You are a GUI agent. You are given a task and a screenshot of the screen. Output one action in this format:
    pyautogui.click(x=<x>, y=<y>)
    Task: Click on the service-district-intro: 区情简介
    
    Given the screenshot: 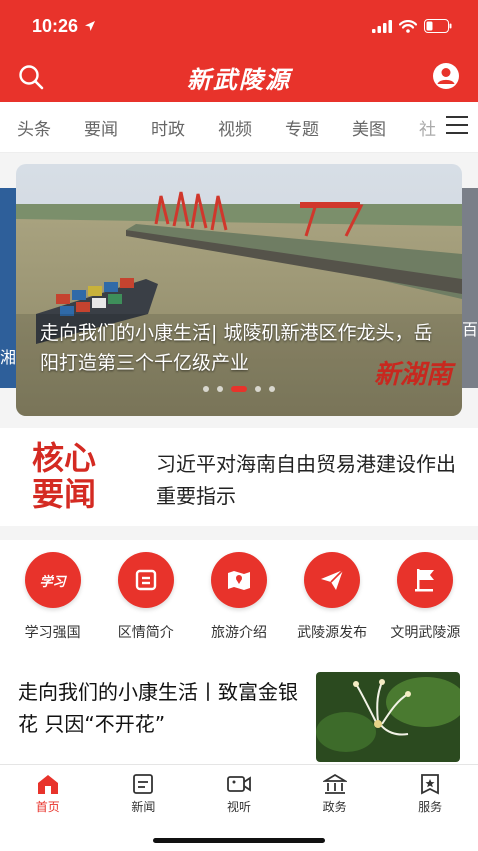 What is the action you would take?
    pyautogui.click(x=146, y=605)
    